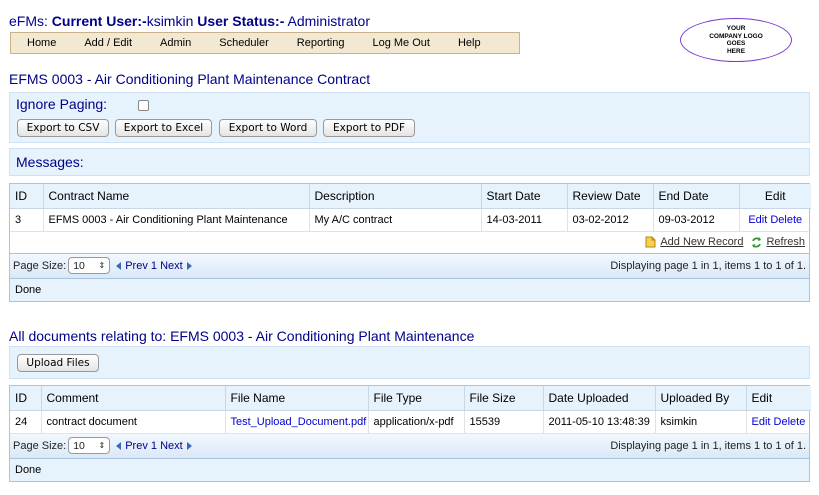  Describe the element at coordinates (395, 196) in the screenshot. I see `col-header-description: Description` at that location.